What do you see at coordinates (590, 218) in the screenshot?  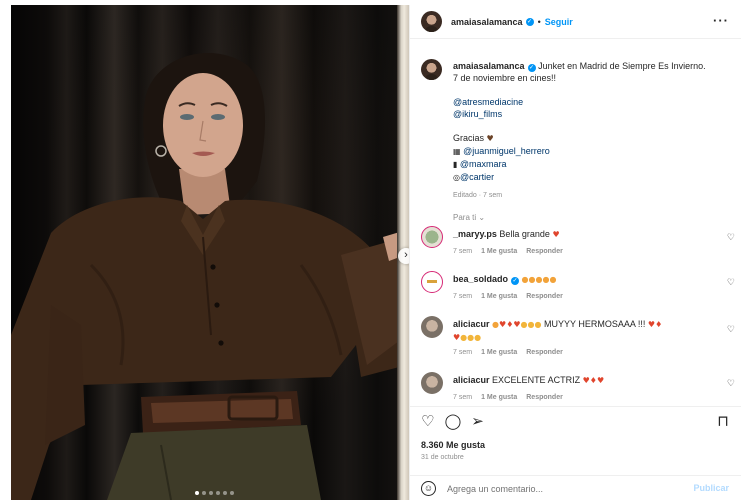 I see `translation-toggle: Para ti ⌄` at bounding box center [590, 218].